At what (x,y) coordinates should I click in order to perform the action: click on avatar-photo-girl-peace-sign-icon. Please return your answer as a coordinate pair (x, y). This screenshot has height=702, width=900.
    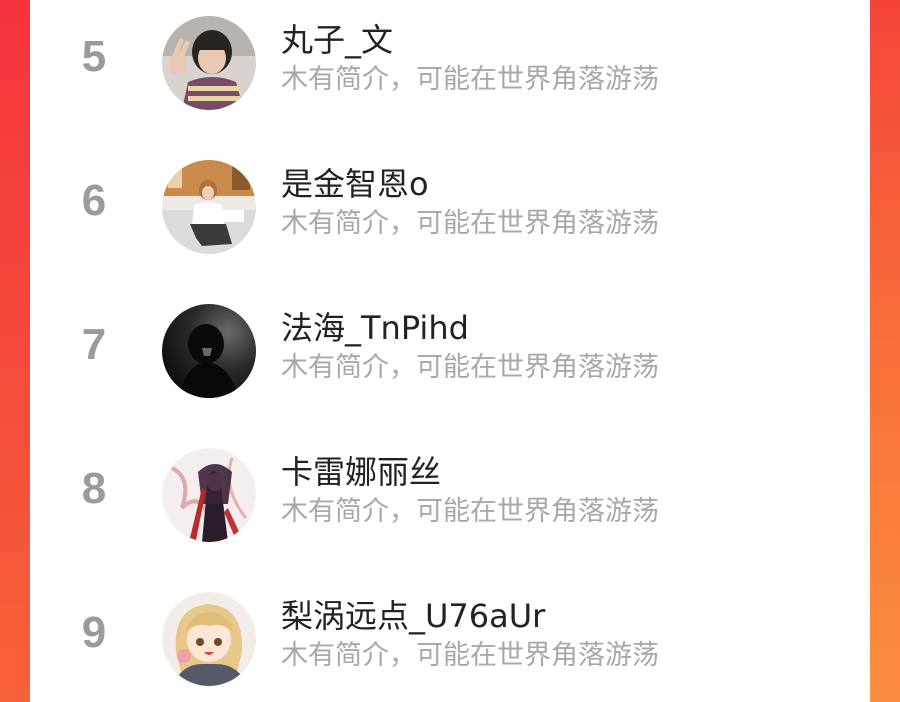
    Looking at the image, I should click on (209, 63).